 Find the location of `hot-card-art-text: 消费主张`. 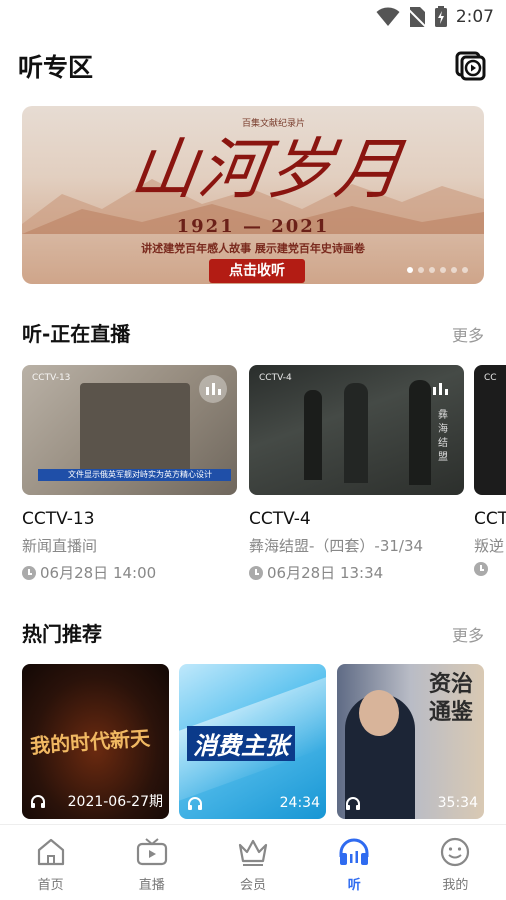

hot-card-art-text: 消费主张 is located at coordinates (241, 743).